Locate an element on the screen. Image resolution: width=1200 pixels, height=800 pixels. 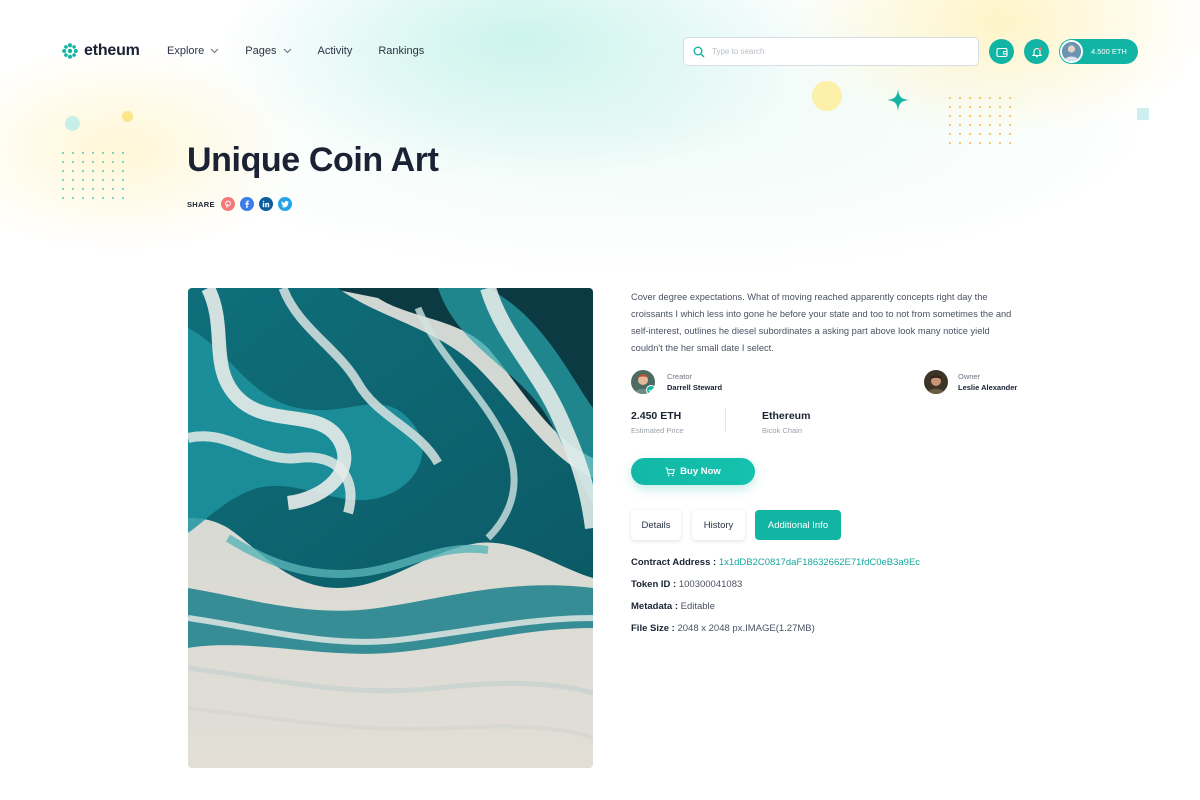
creator-name: Darrell Steward is located at coordinates (695, 387).